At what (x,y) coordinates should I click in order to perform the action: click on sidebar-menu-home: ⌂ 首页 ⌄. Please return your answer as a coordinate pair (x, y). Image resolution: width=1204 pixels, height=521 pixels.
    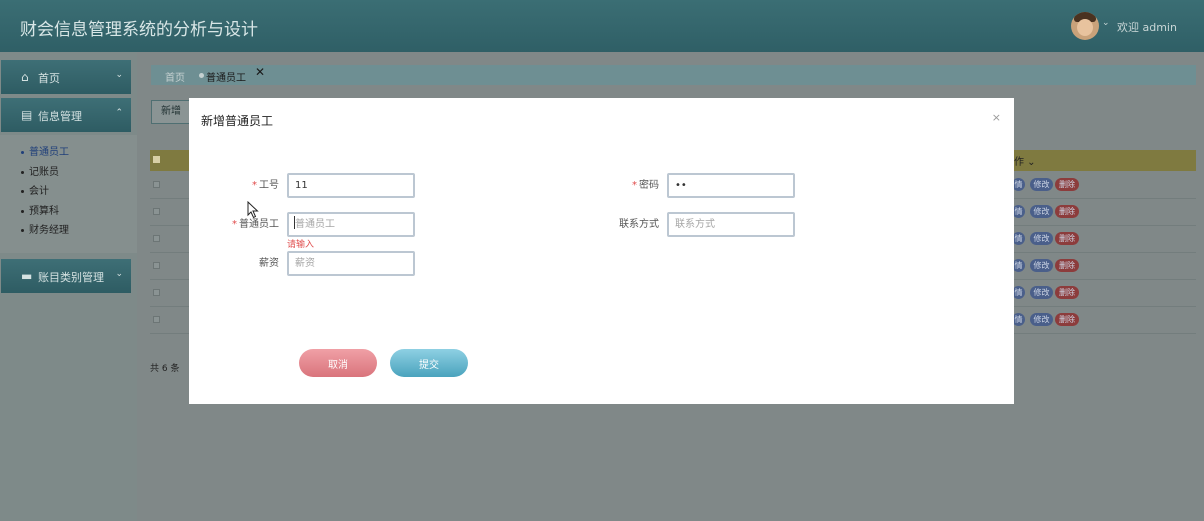
    Looking at the image, I should click on (66, 77).